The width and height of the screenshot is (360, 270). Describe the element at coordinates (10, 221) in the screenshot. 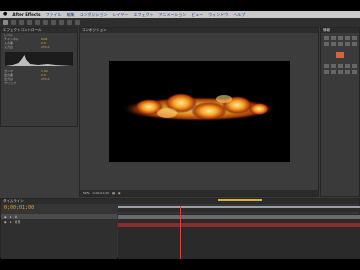

I see `layer-number: 2` at that location.